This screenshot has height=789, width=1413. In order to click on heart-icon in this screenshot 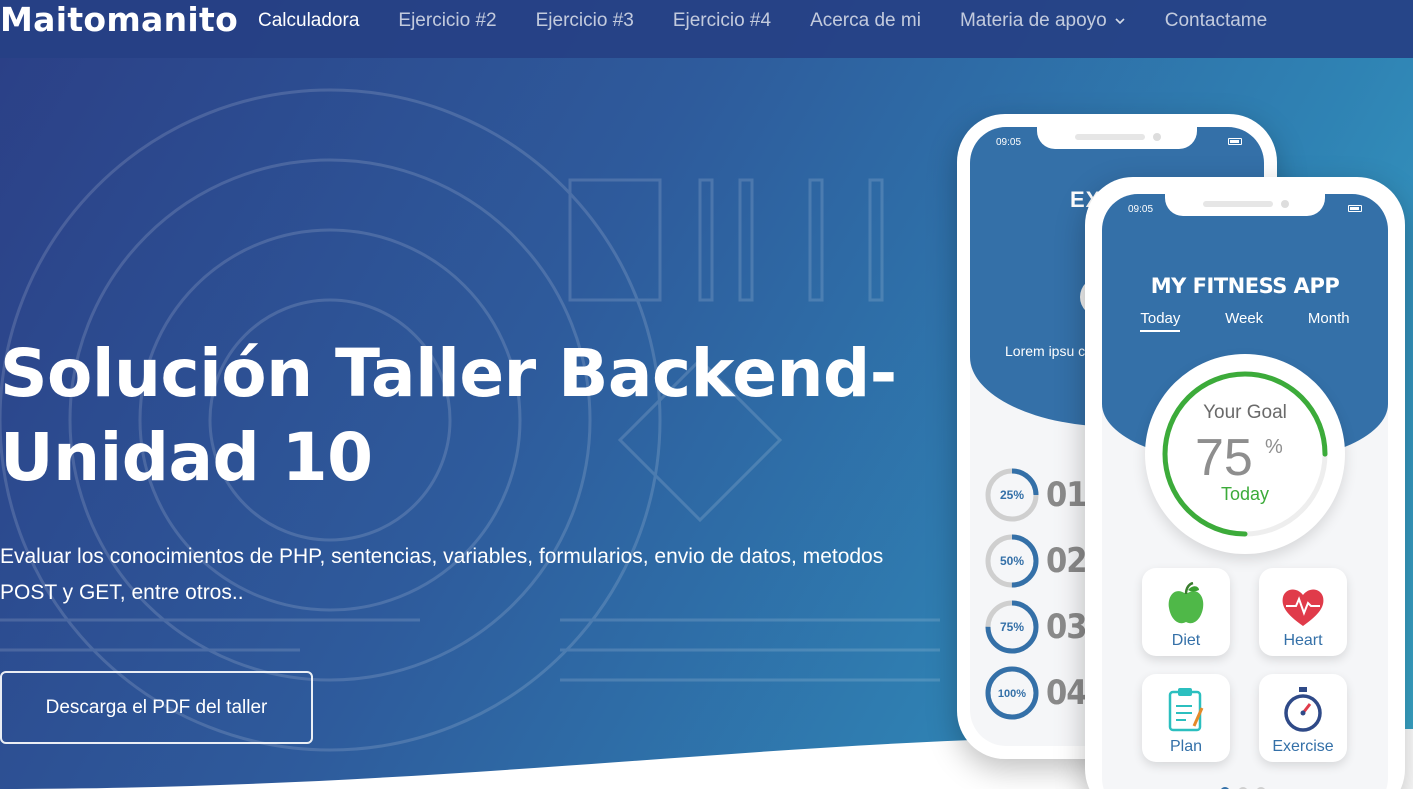, I will do `click(1303, 607)`.